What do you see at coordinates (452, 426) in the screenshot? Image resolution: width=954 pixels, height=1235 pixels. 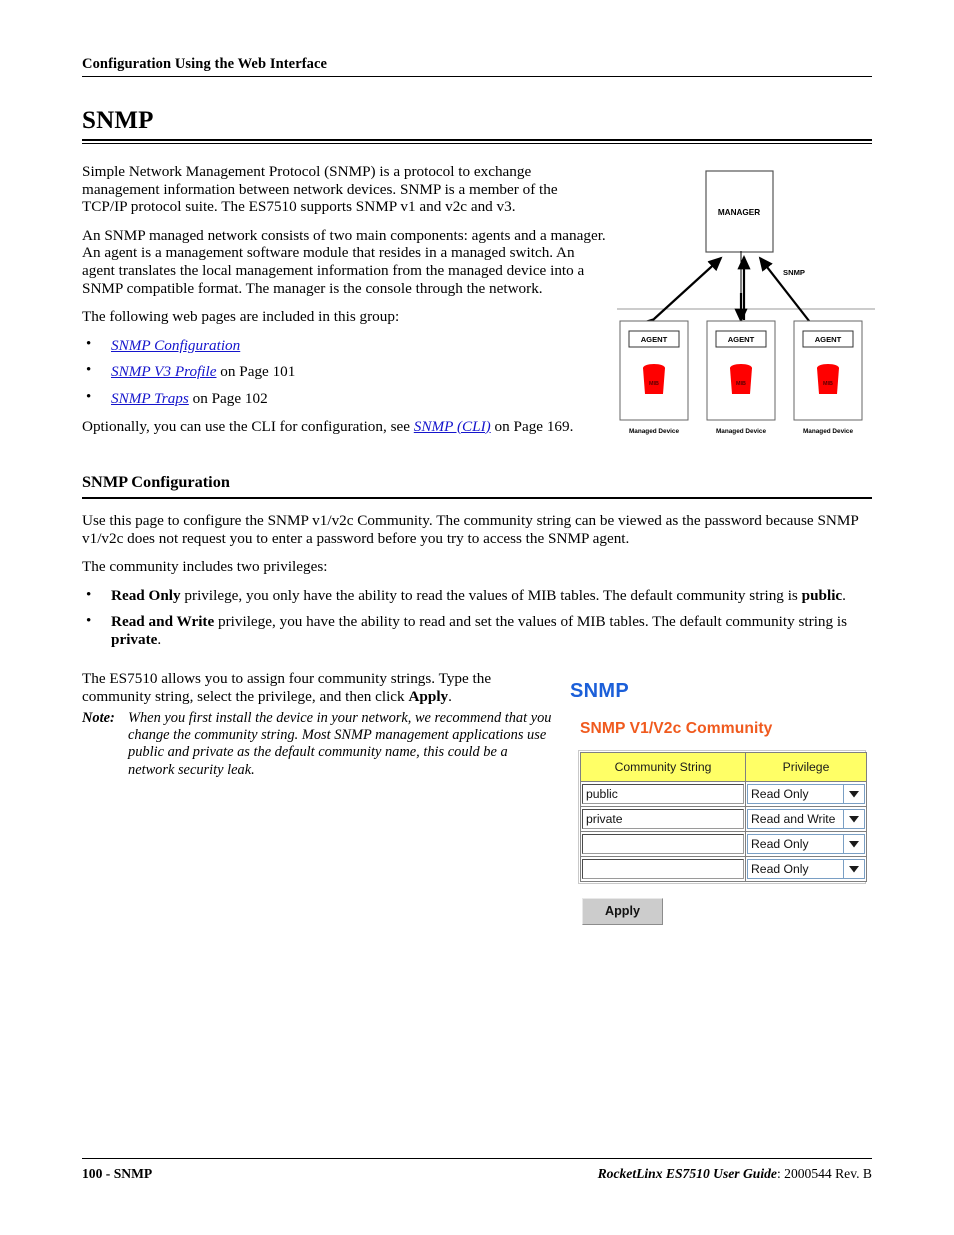 I see `link-snmp-cli: SNMP (CLI)` at bounding box center [452, 426].